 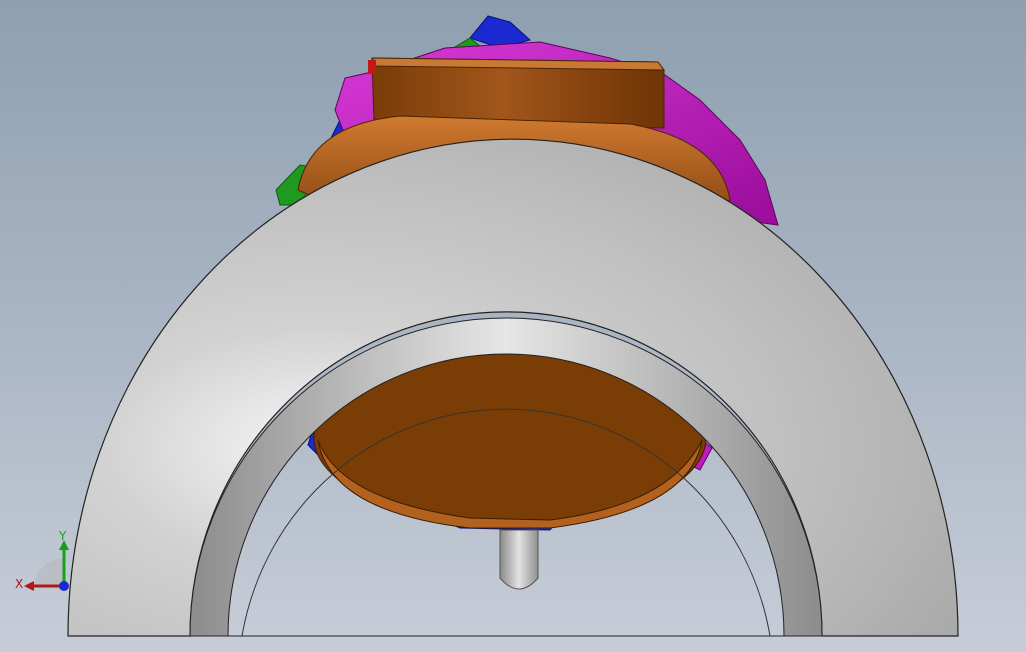 I want to click on x-axis-arrow, so click(x=29, y=586).